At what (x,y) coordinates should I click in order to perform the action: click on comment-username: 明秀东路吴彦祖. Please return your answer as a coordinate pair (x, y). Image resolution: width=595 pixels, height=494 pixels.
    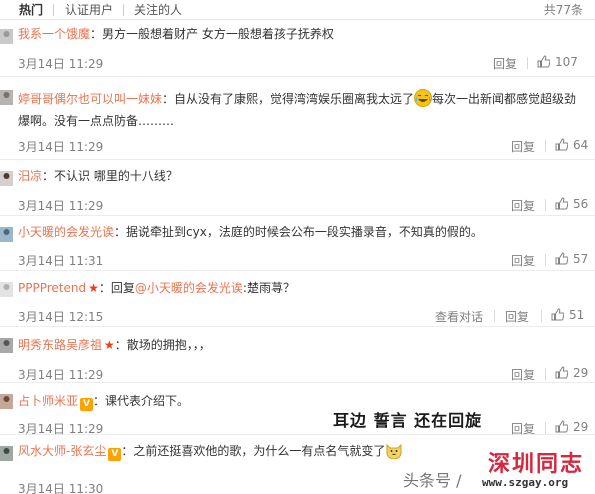
    Looking at the image, I should click on (60, 345).